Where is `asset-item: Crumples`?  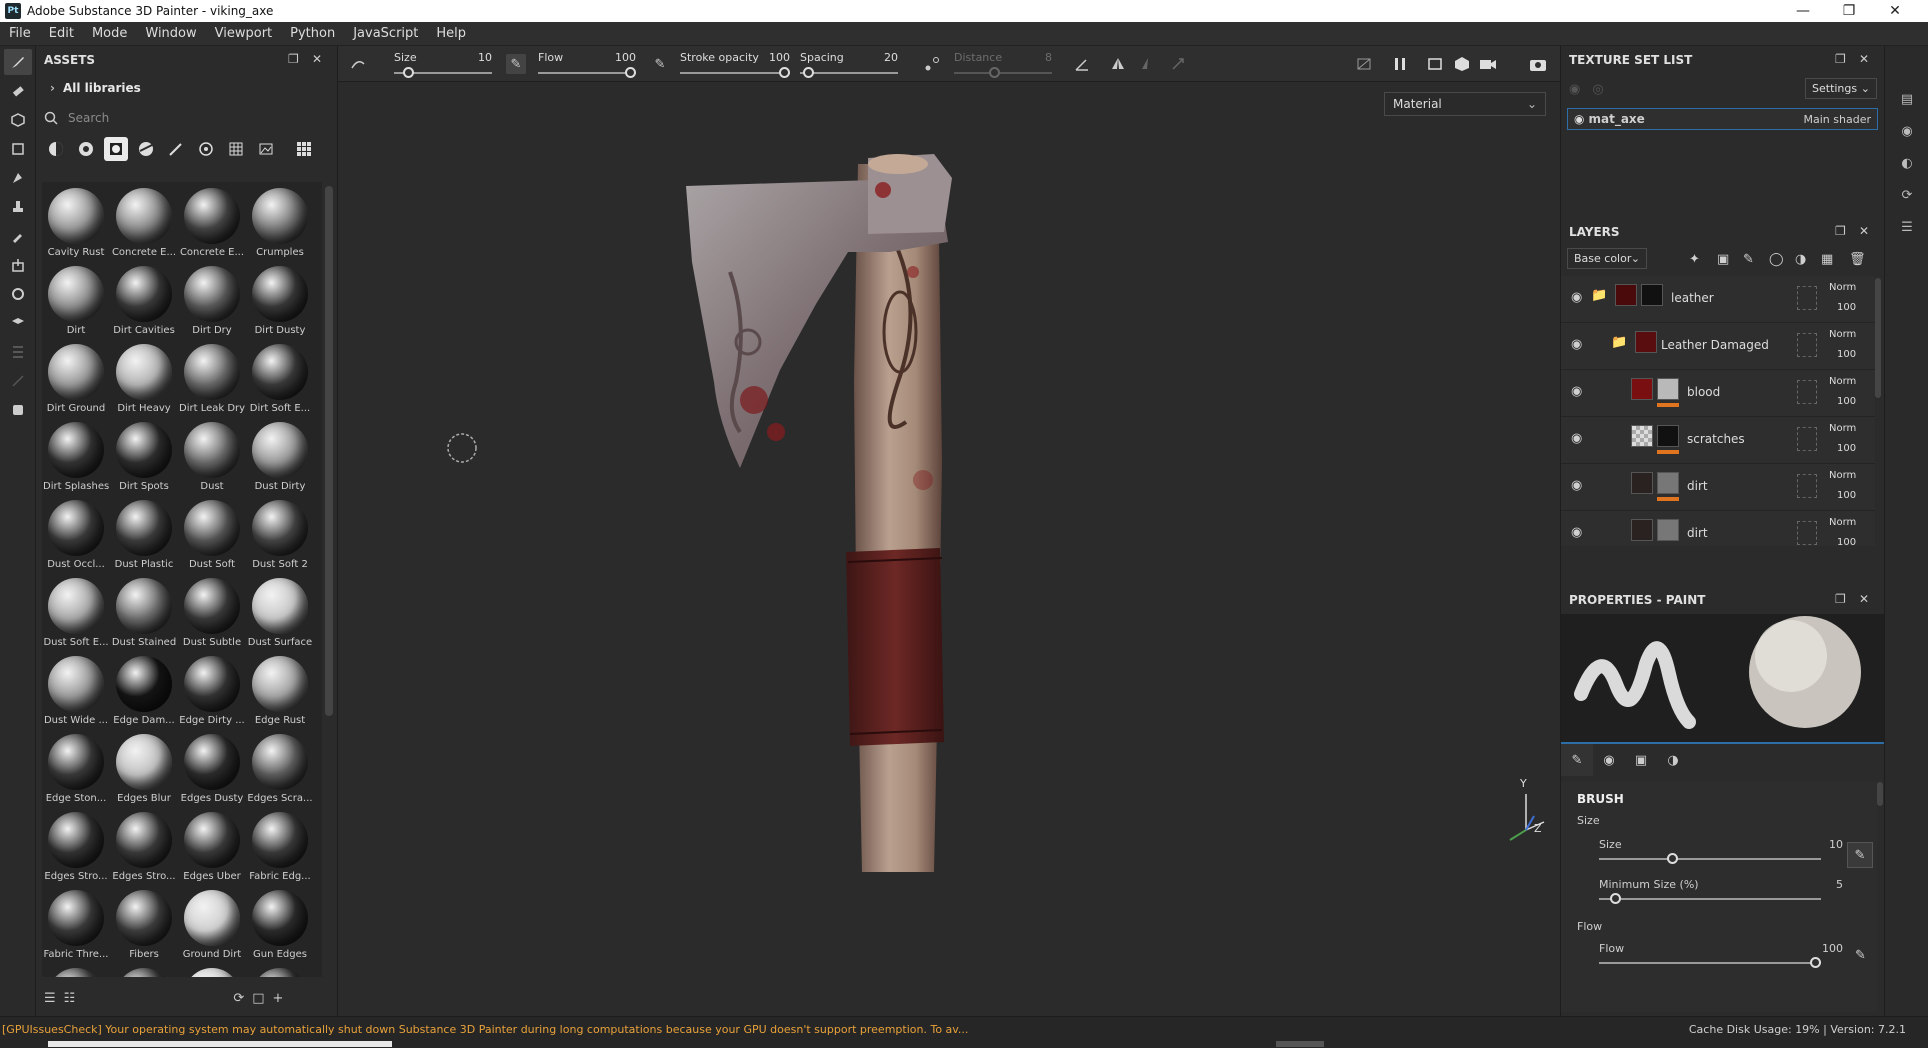
asset-item: Crumples is located at coordinates (280, 227).